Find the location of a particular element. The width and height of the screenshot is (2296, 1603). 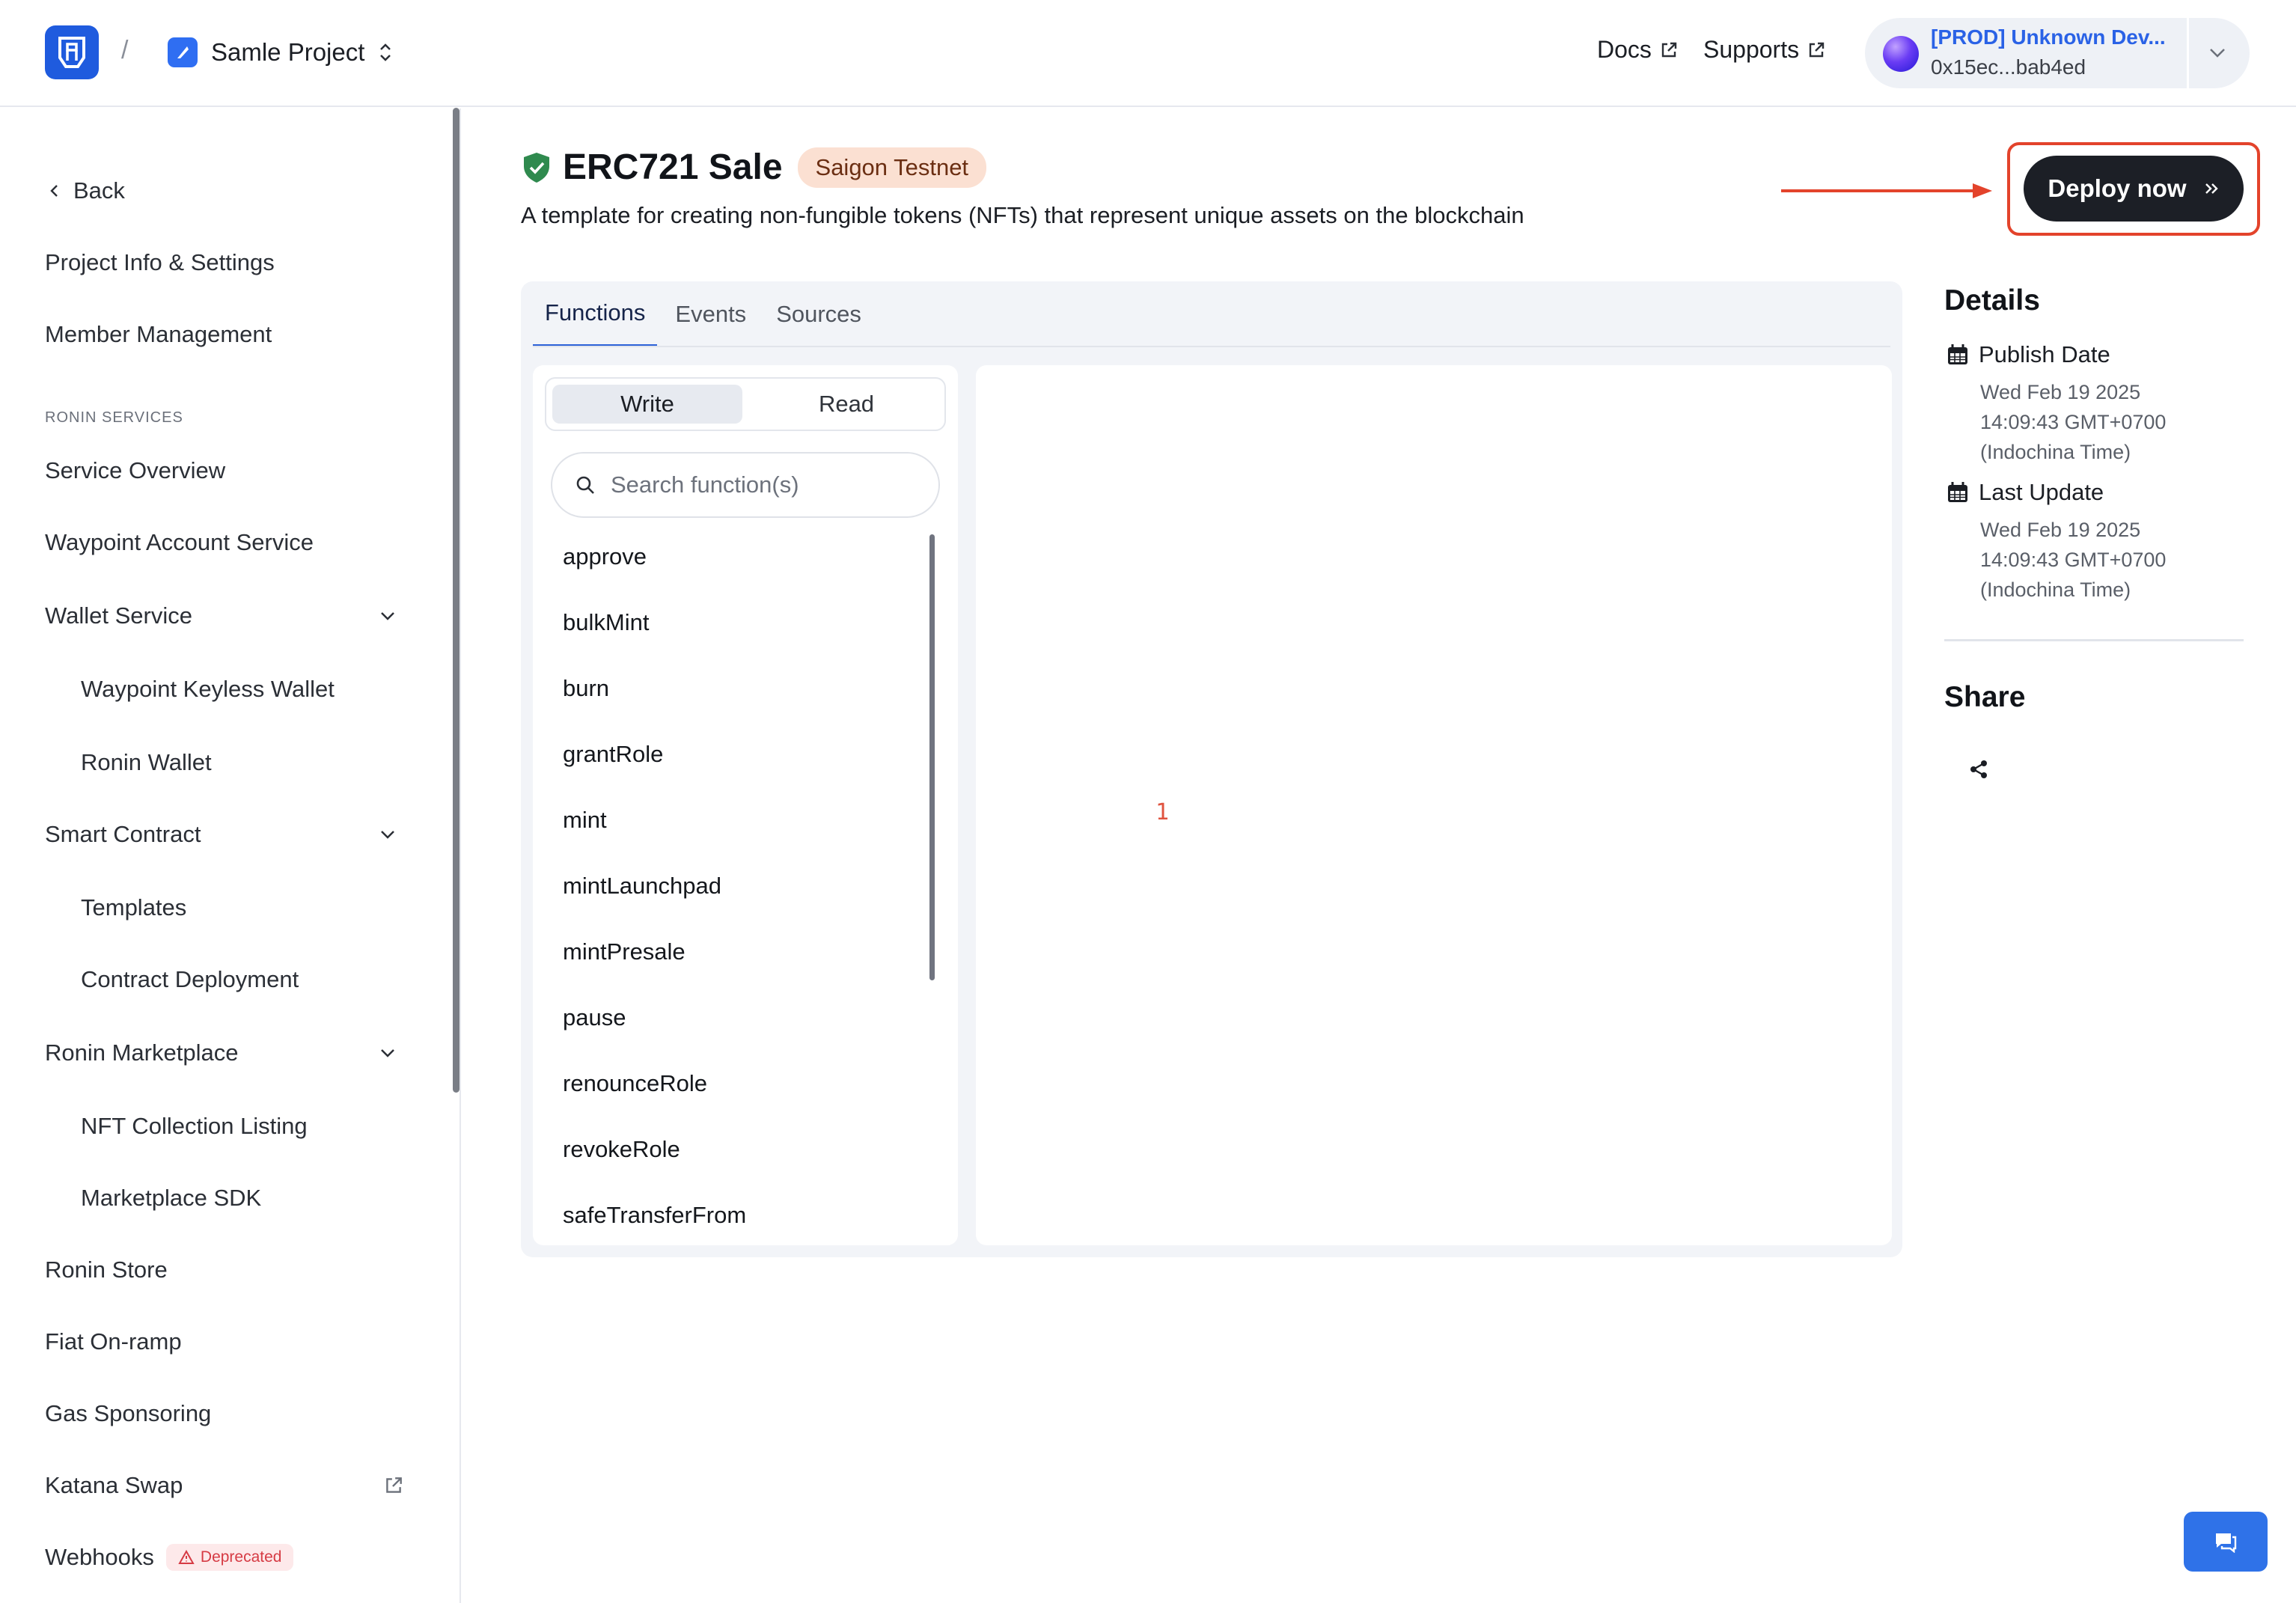

account-avatar is located at coordinates (1901, 54).